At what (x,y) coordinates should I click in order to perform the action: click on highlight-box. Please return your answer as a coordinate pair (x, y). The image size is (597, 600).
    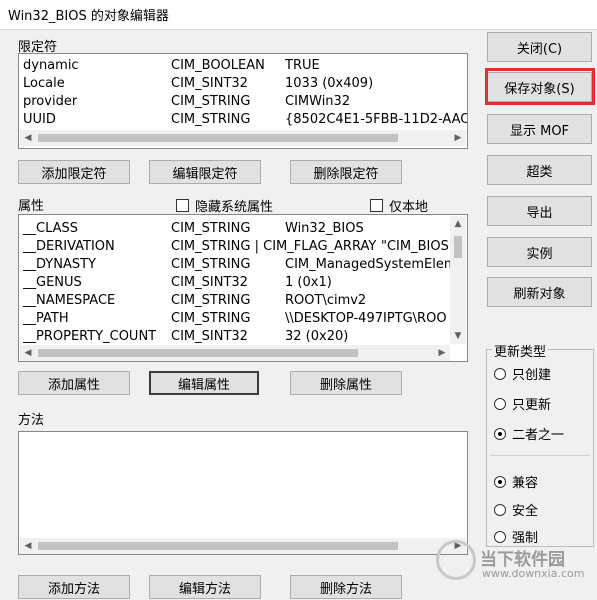
    Looking at the image, I should click on (540, 86).